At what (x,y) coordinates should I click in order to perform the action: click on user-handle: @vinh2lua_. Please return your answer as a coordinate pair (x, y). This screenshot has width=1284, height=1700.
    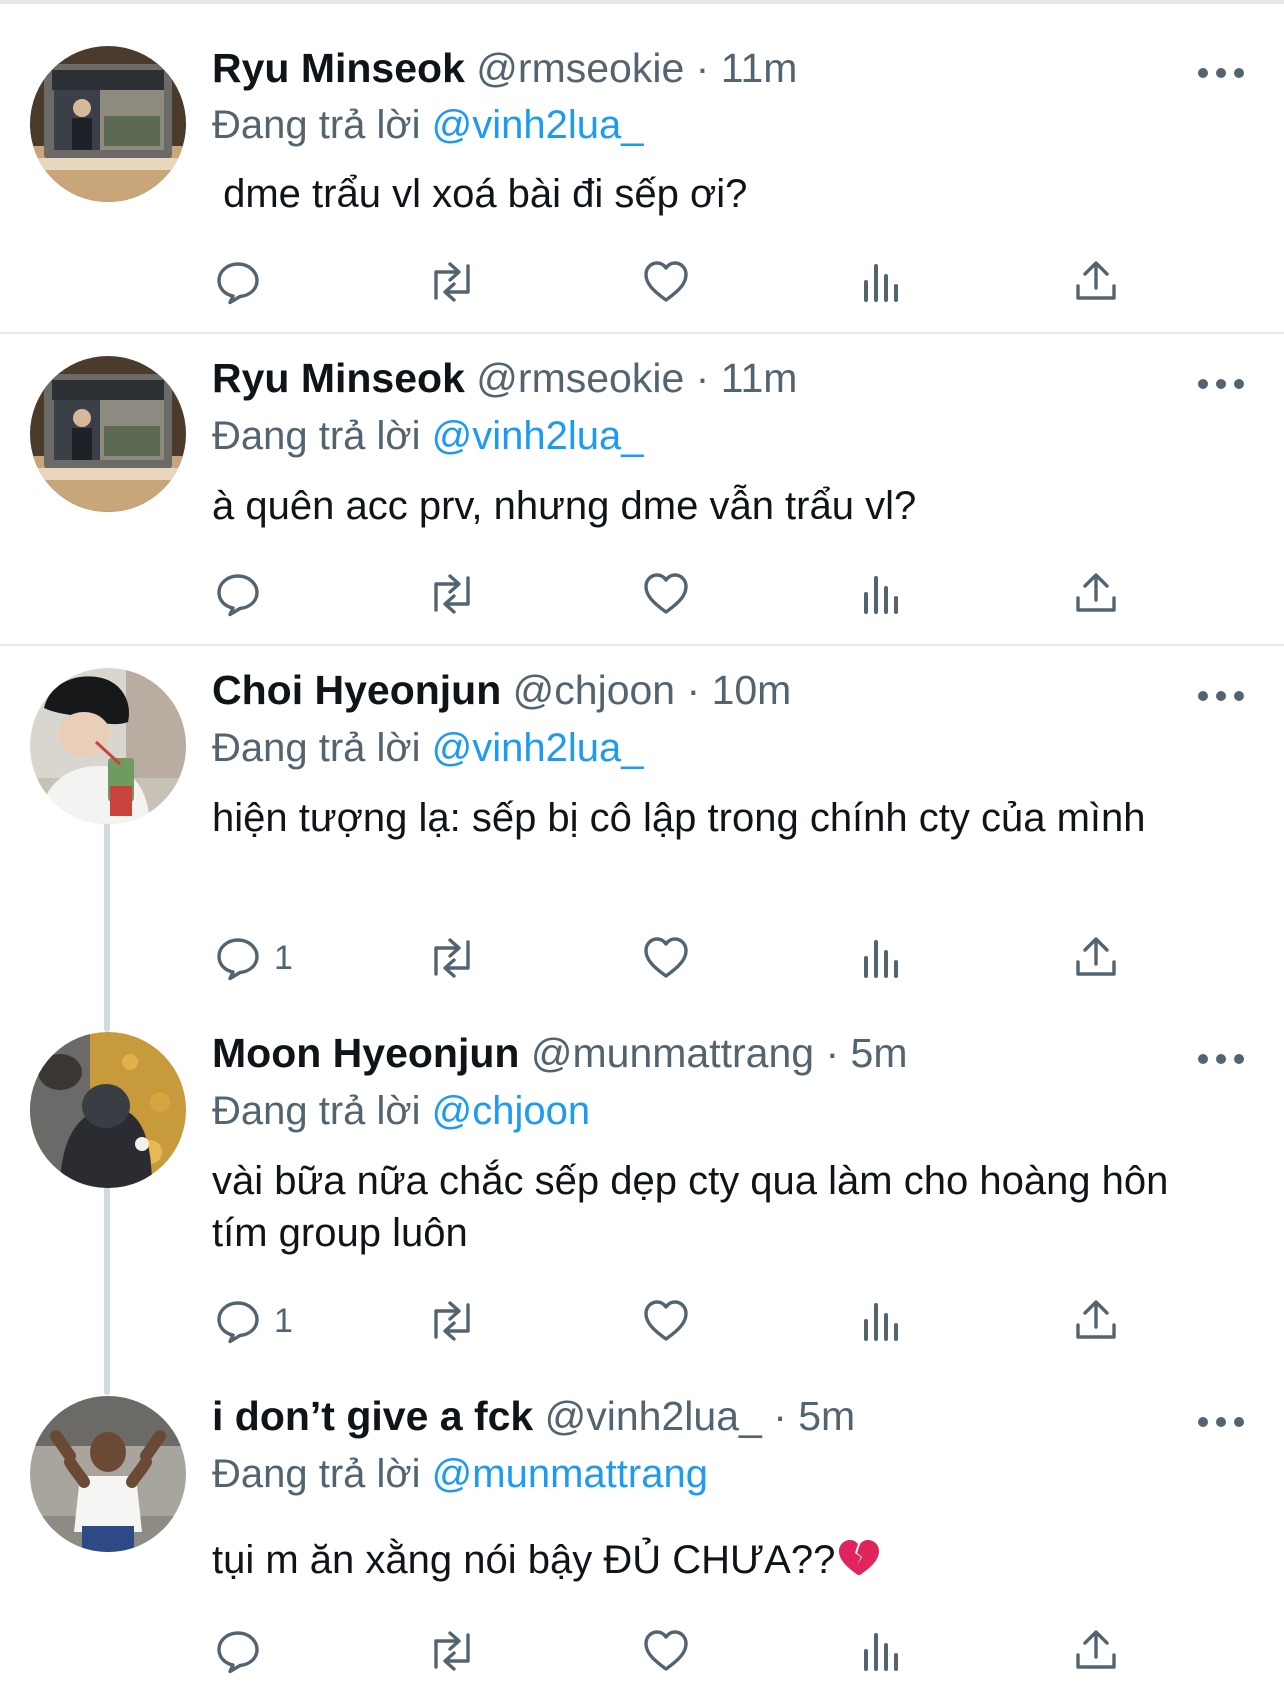
    Looking at the image, I should click on (653, 1416).